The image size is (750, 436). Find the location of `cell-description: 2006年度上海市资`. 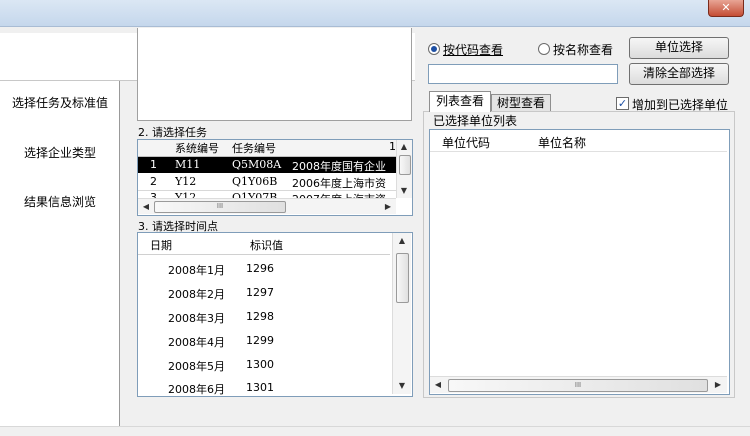

cell-description: 2006年度上海市资 is located at coordinates (339, 183).